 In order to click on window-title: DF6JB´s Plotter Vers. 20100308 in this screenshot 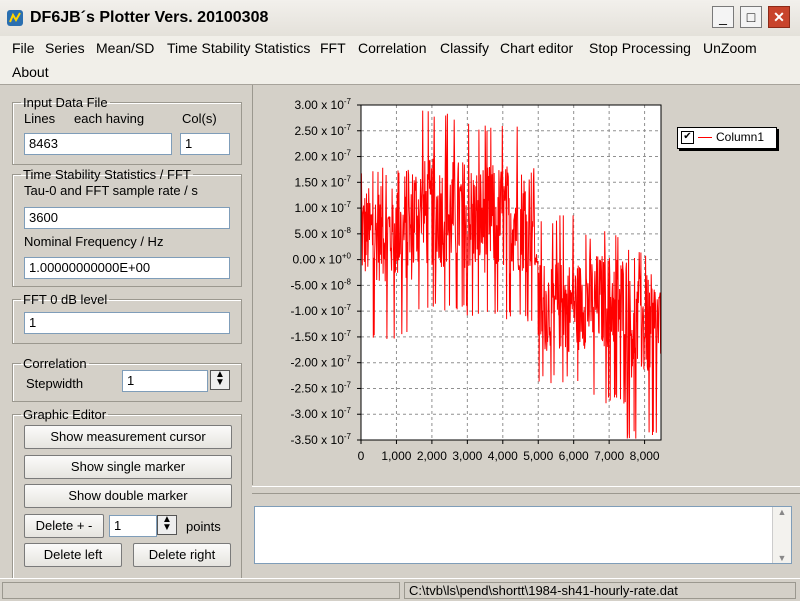, I will do `click(149, 17)`.